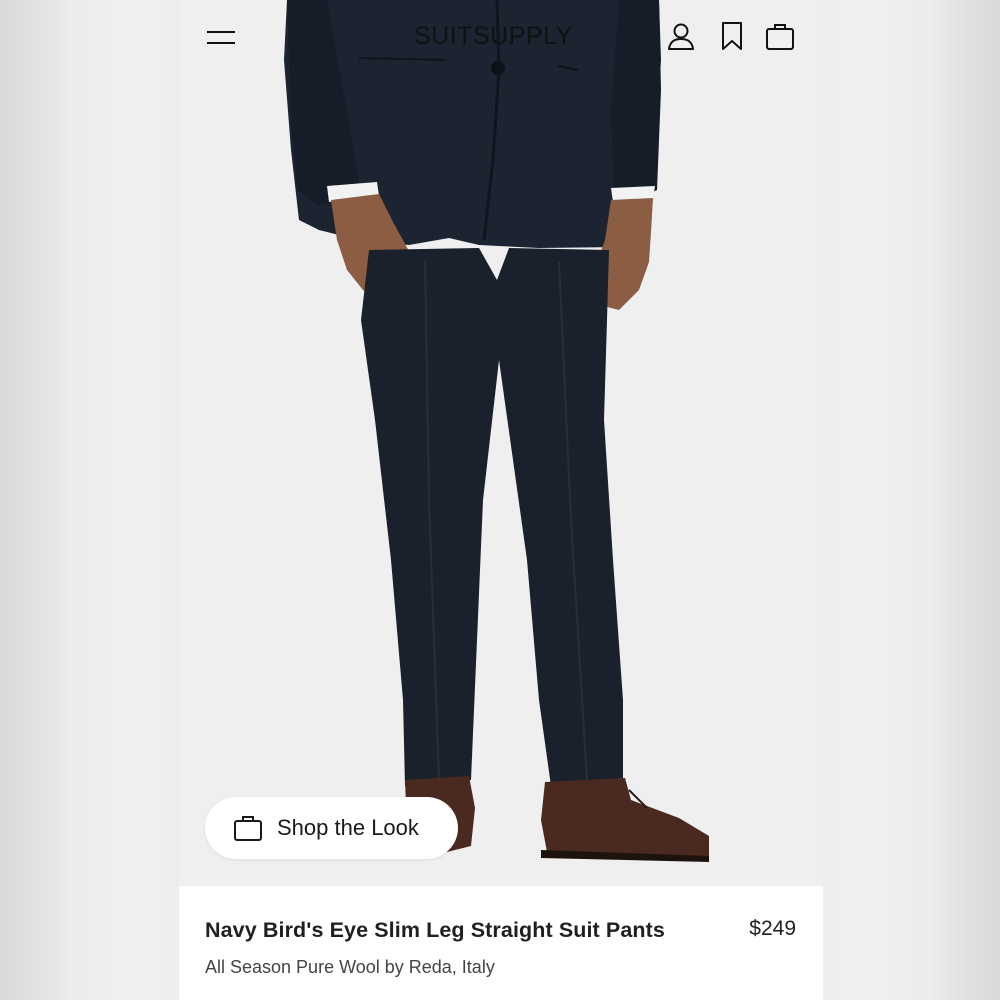 Image resolution: width=1000 pixels, height=1000 pixels. What do you see at coordinates (772, 928) in the screenshot?
I see `product-price: $249` at bounding box center [772, 928].